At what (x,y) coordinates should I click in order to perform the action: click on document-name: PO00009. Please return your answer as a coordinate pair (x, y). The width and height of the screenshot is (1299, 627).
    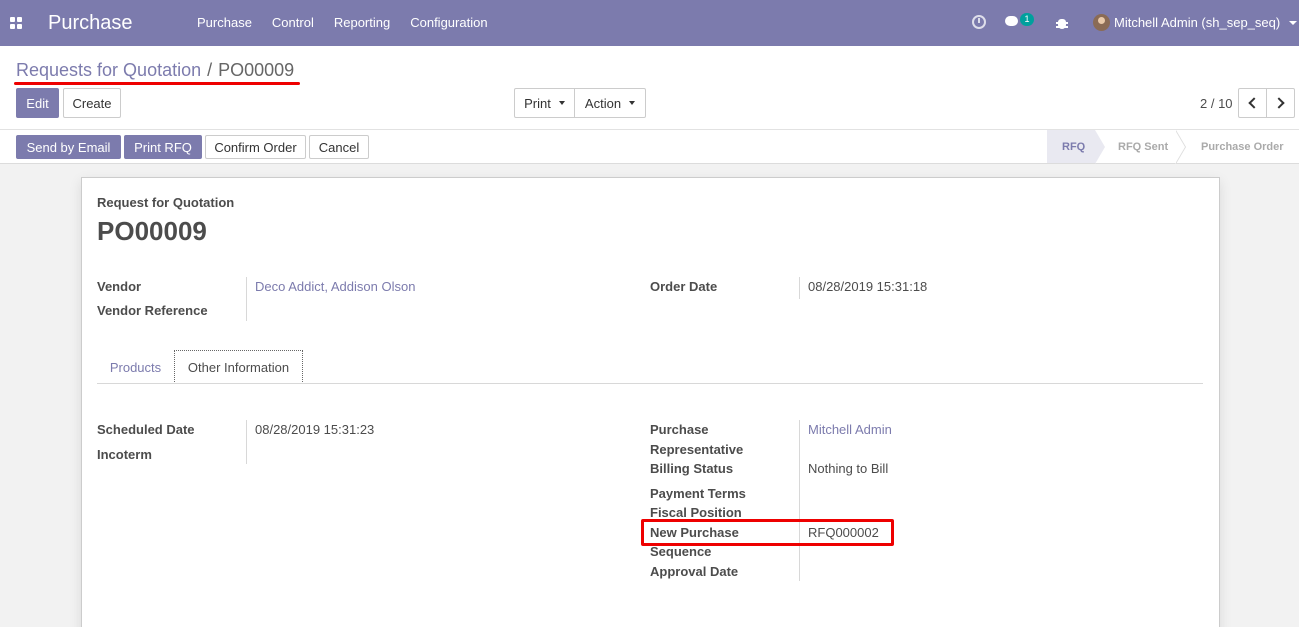
    Looking at the image, I should click on (152, 231).